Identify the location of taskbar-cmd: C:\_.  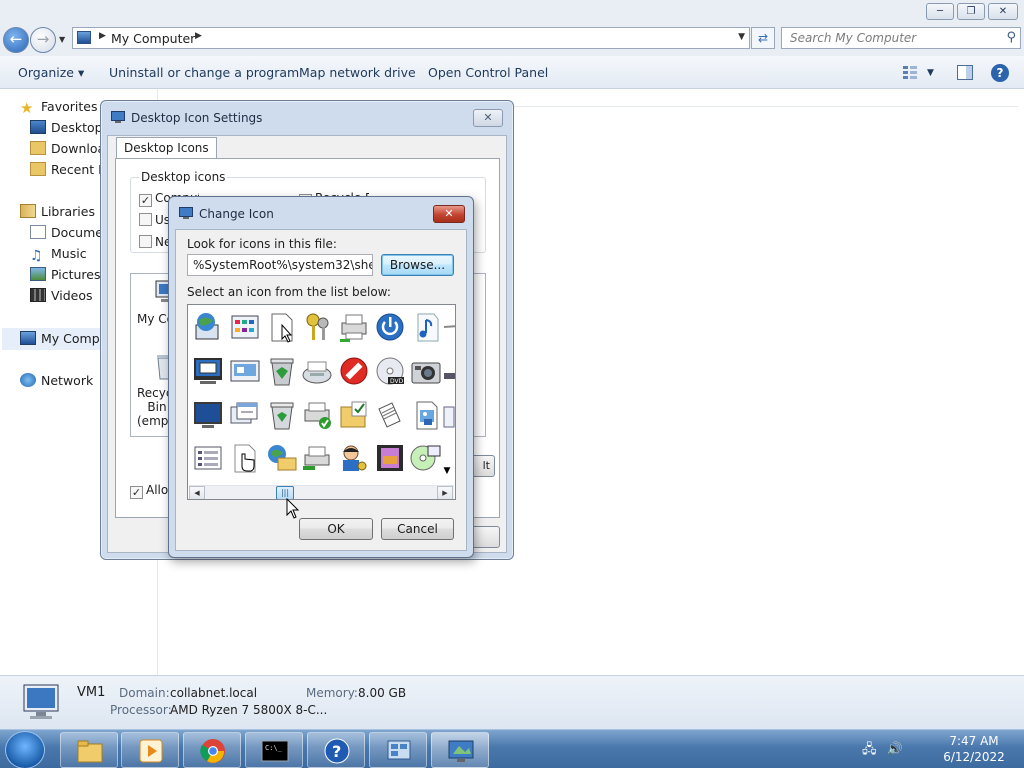
(274, 750).